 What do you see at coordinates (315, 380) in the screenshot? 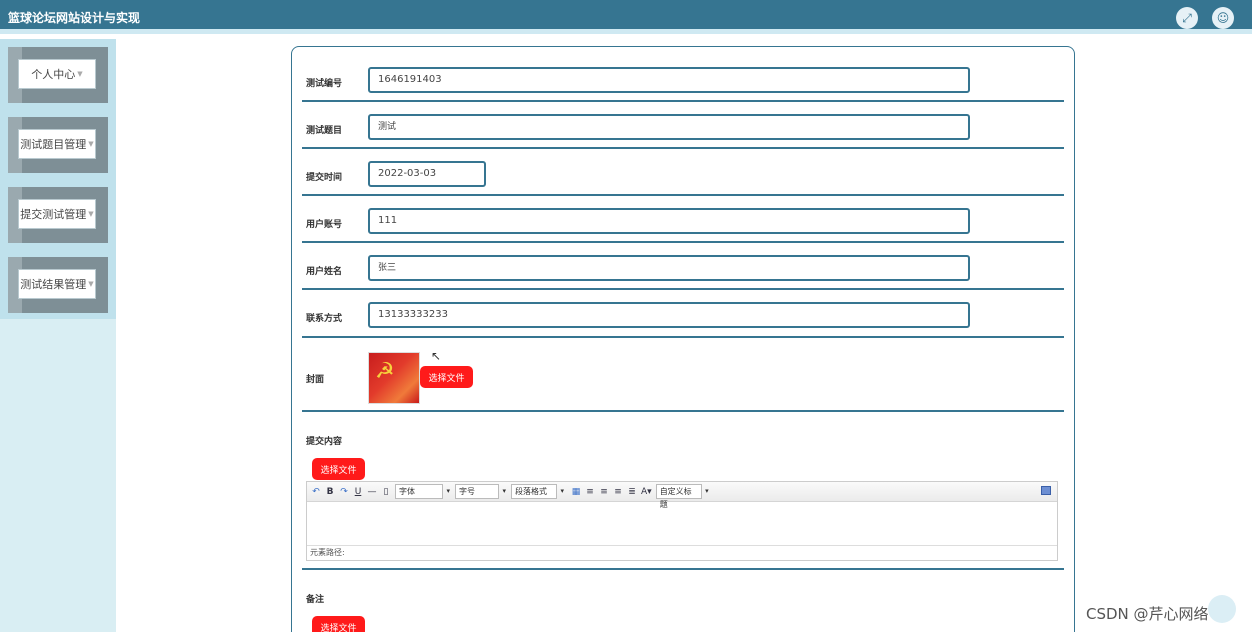
I see `field-label: 封面` at bounding box center [315, 380].